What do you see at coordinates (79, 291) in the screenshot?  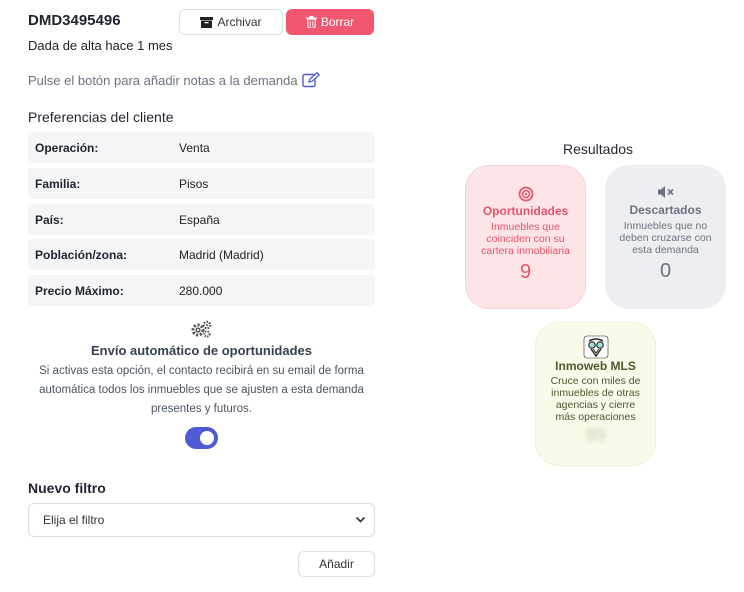 I see `preference-key: Precio Máximo:` at bounding box center [79, 291].